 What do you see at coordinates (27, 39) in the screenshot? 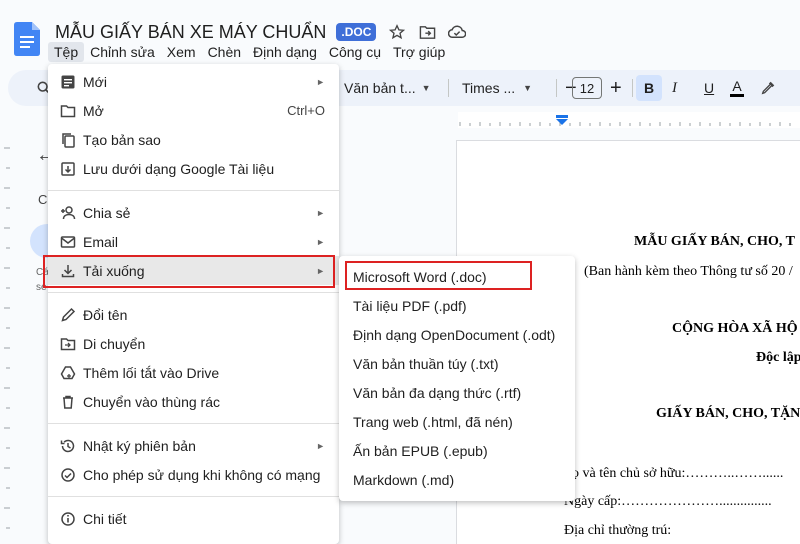
I see `google-docs-logo-icon` at bounding box center [27, 39].